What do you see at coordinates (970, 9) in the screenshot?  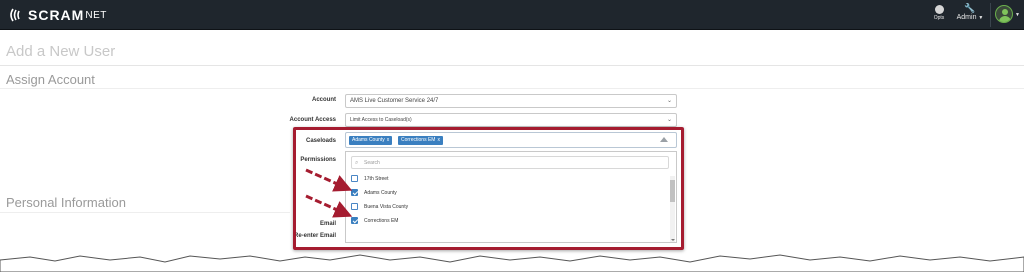 I see `wrench-icon: 🔧` at bounding box center [970, 9].